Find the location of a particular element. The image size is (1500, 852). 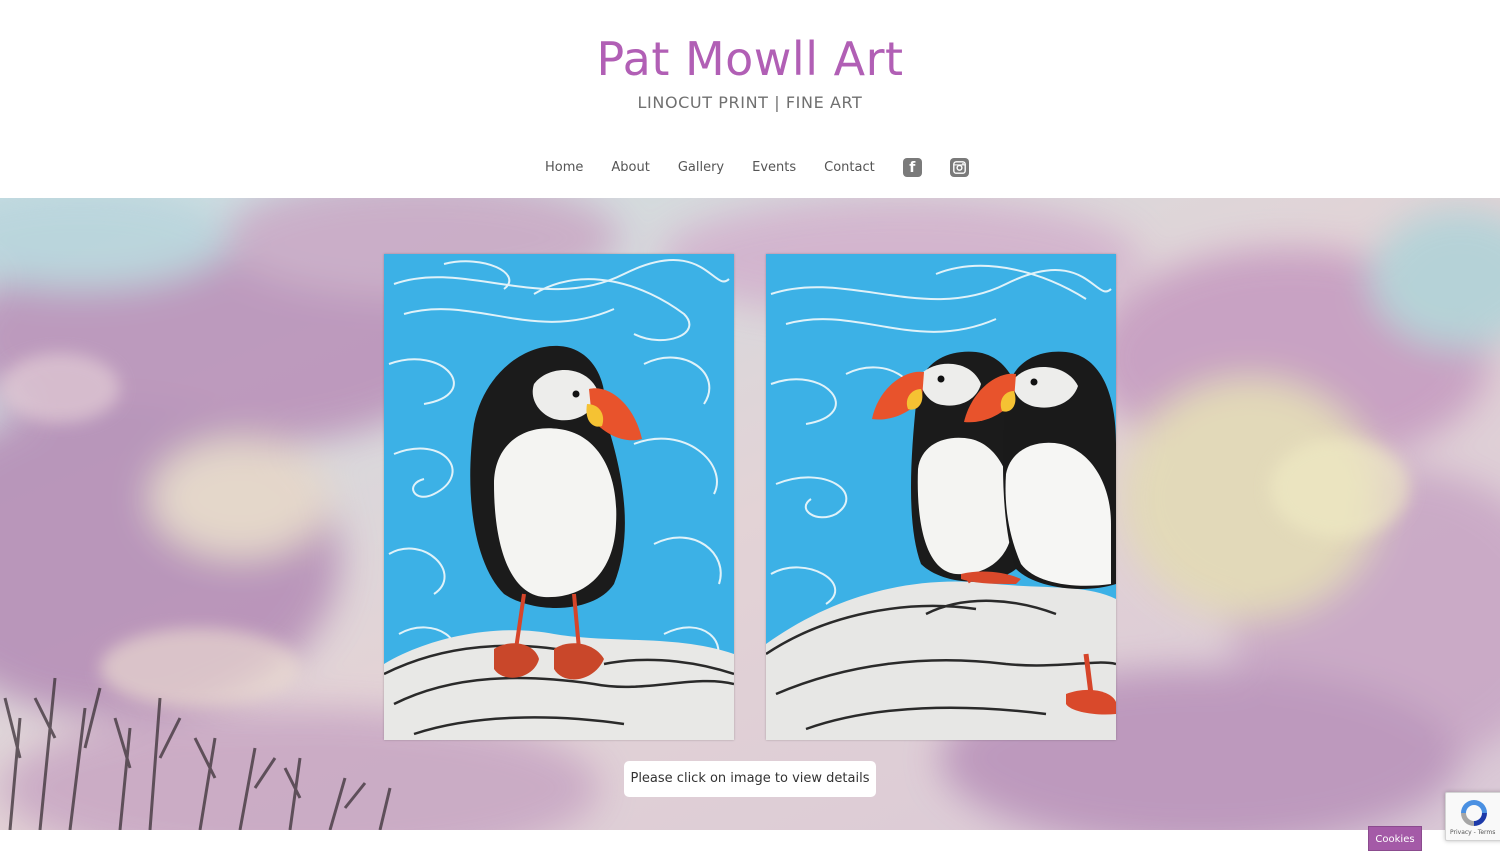

nav-contact: Contact is located at coordinates (849, 167).